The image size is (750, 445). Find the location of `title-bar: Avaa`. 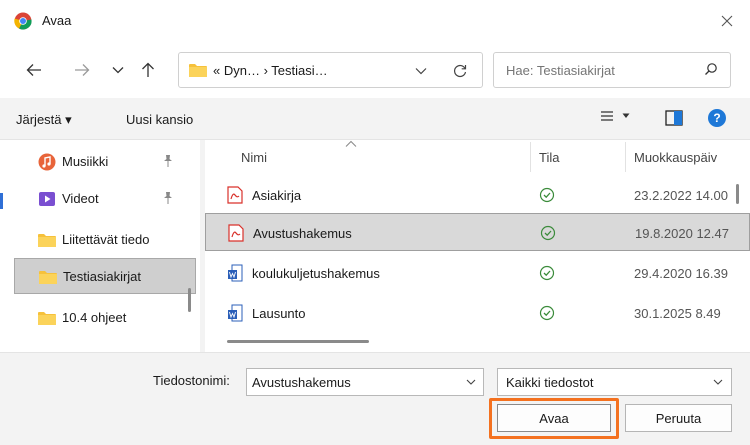

title-bar: Avaa is located at coordinates (375, 21).